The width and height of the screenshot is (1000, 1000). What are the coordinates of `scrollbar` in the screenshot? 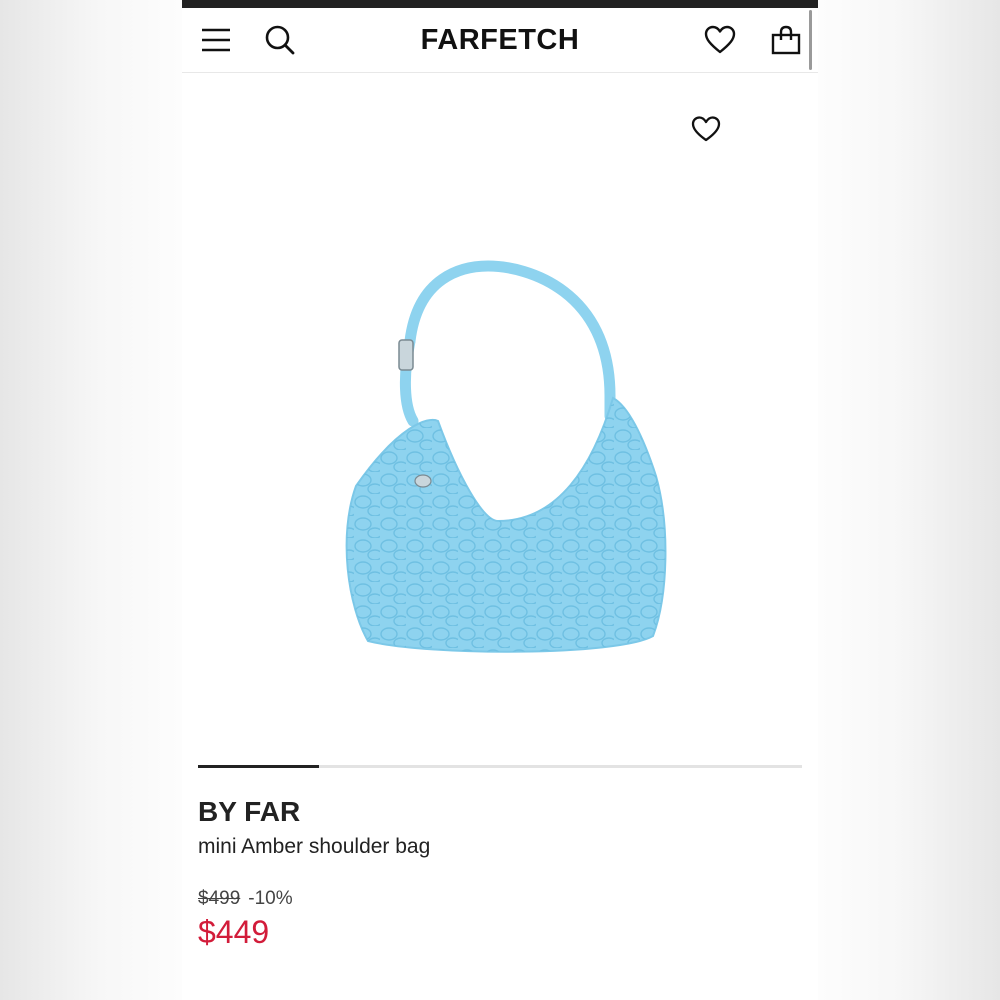 It's located at (810, 40).